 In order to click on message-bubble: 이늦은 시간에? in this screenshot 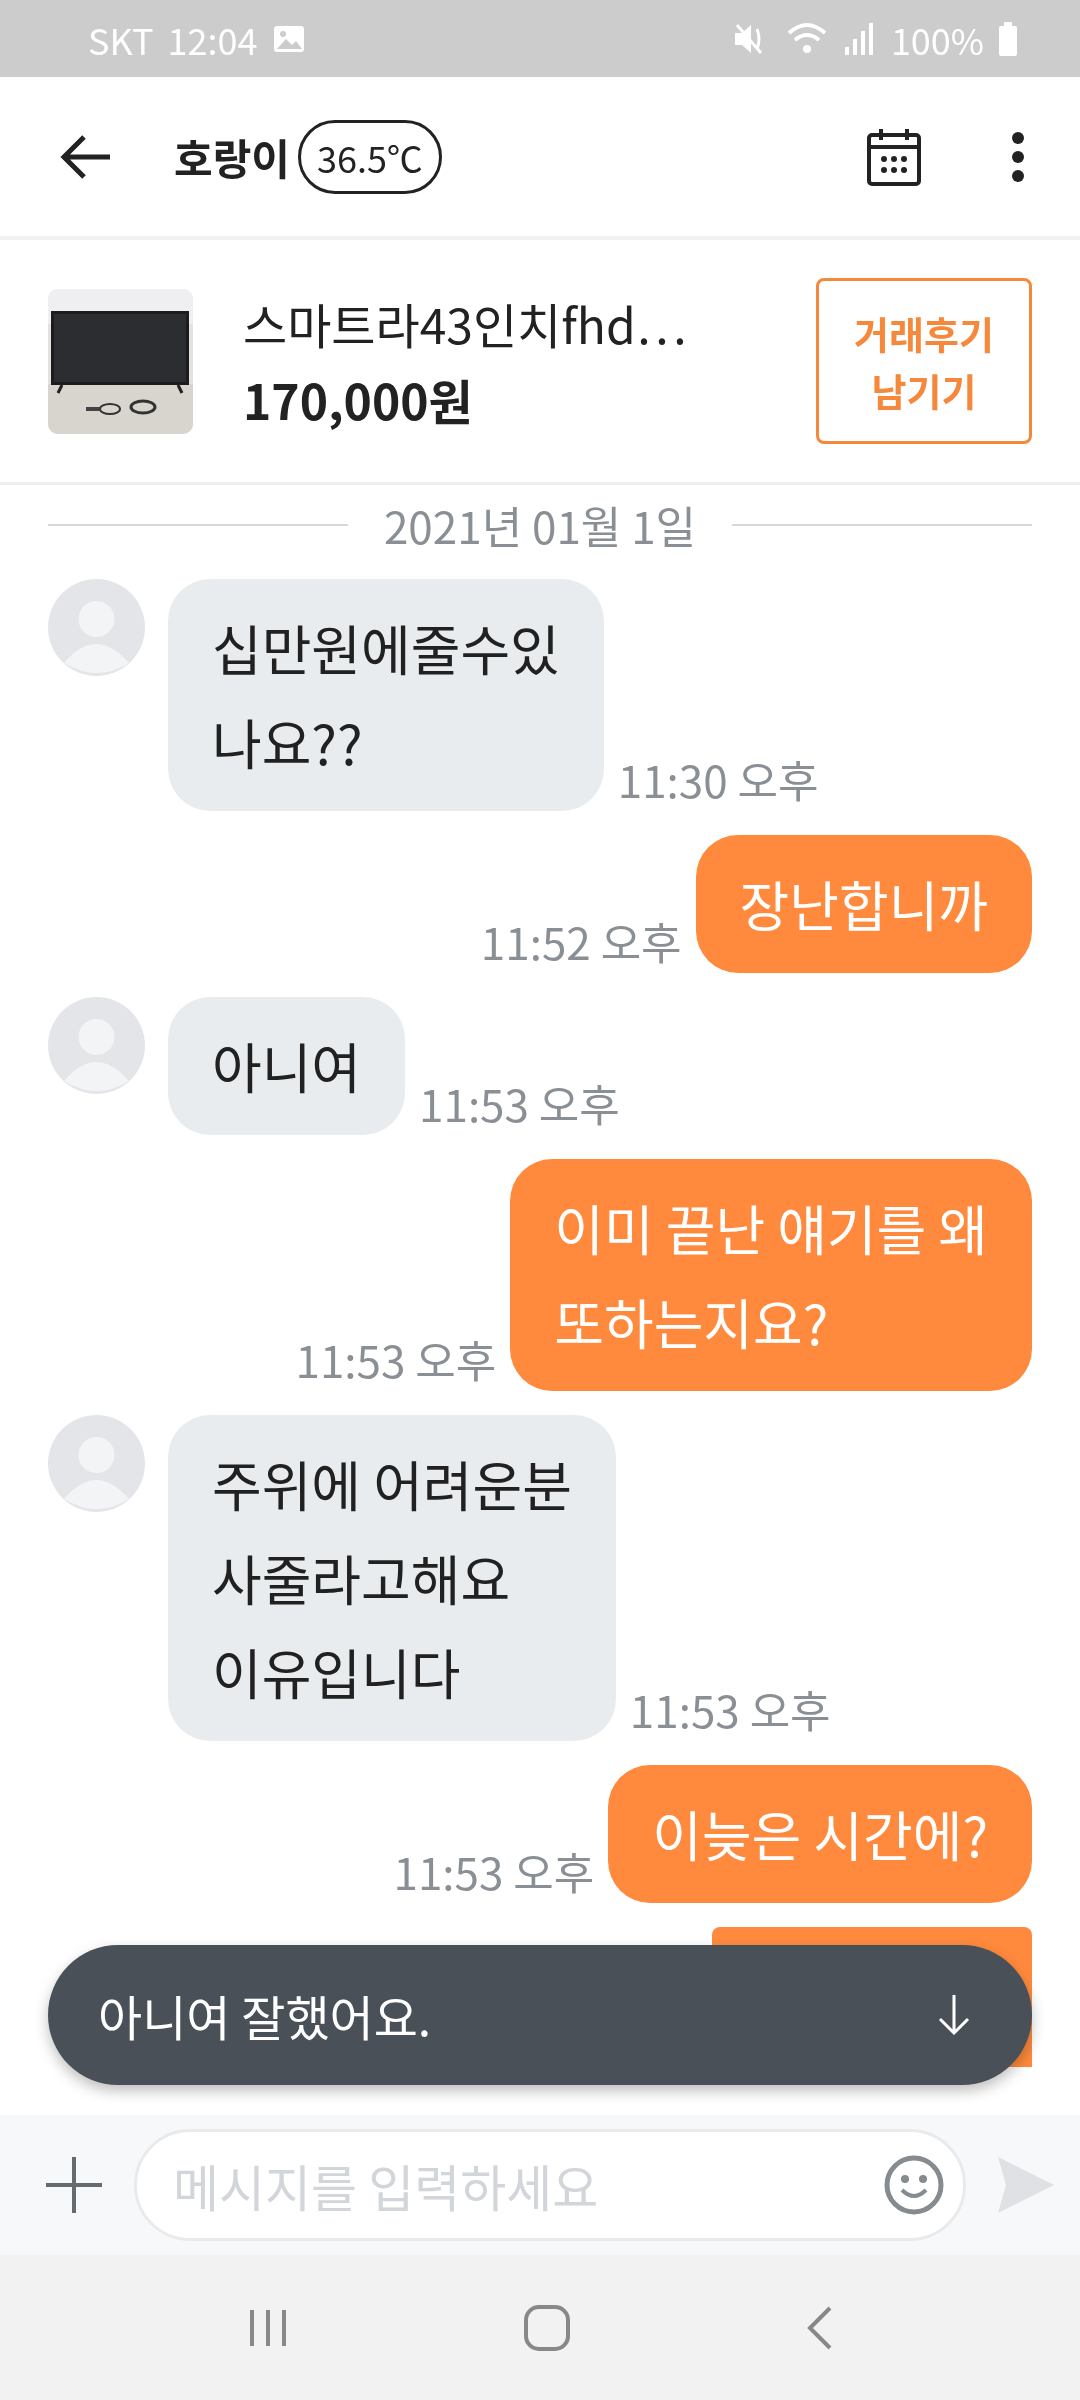, I will do `click(820, 1834)`.